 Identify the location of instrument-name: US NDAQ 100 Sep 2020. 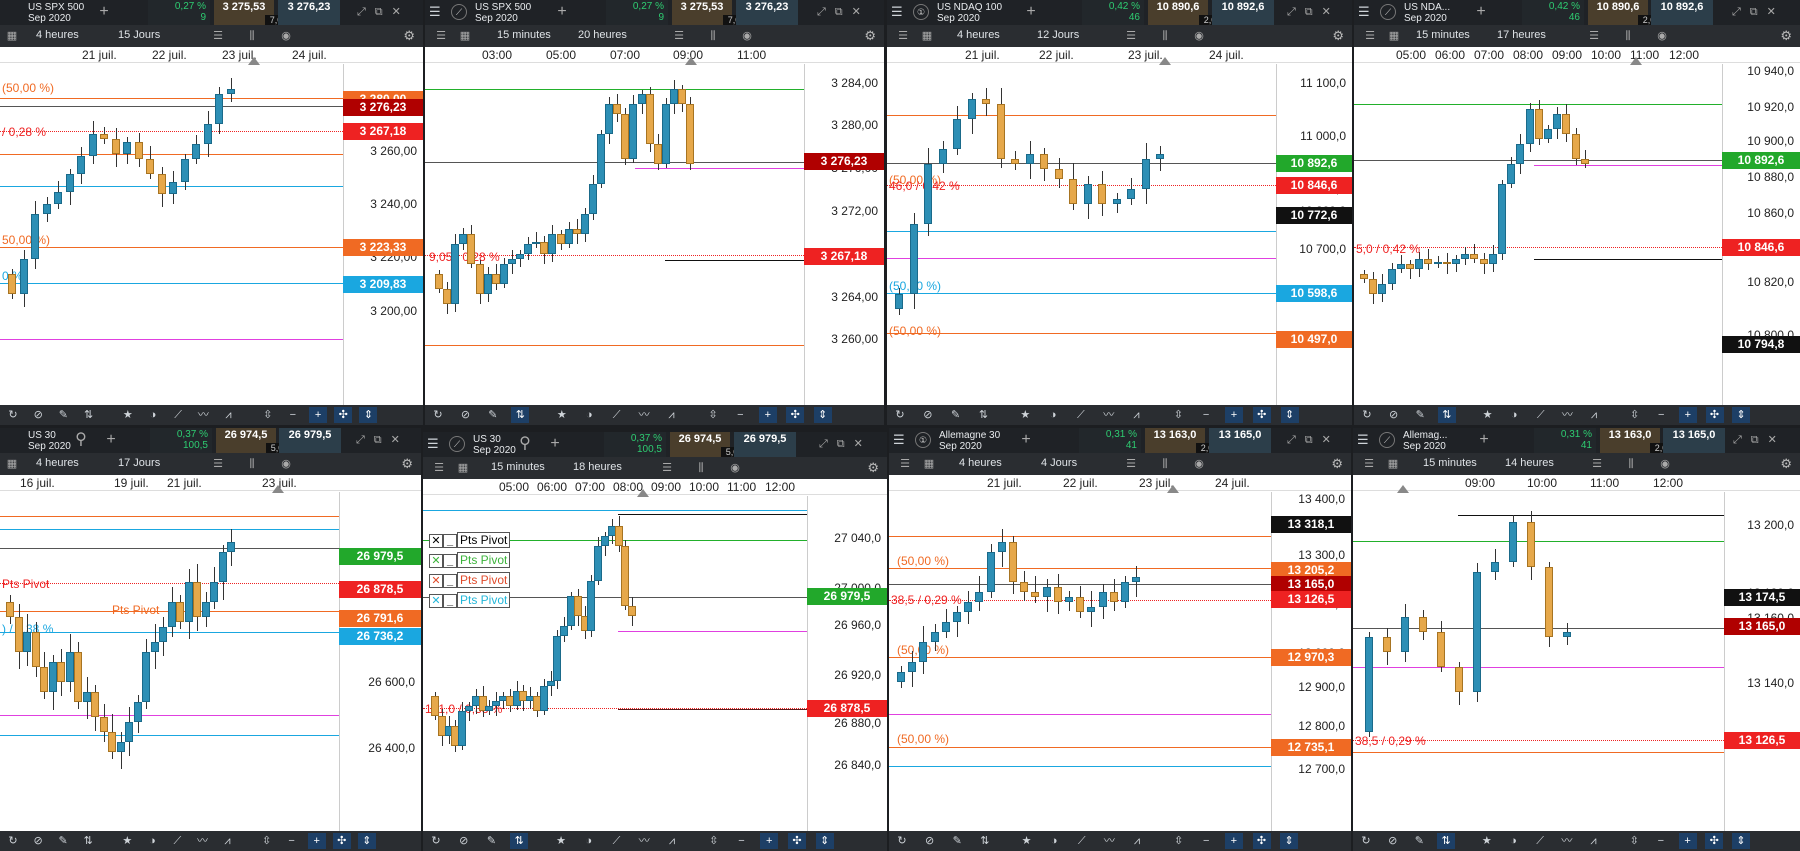
(969, 13).